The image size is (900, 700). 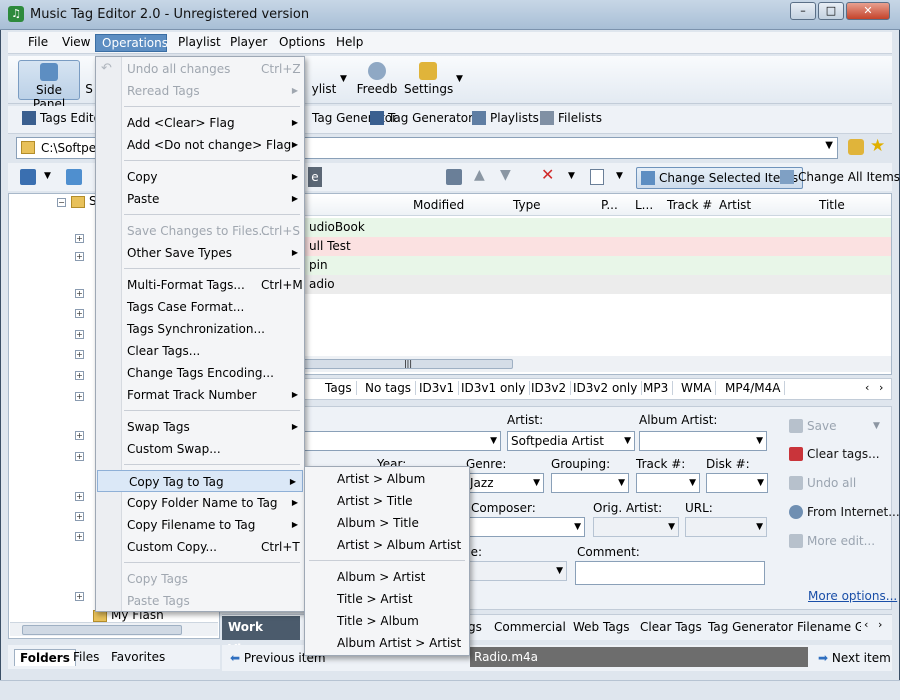 I want to click on submenu-item-artist-title: Artist > Title, so click(x=387, y=501).